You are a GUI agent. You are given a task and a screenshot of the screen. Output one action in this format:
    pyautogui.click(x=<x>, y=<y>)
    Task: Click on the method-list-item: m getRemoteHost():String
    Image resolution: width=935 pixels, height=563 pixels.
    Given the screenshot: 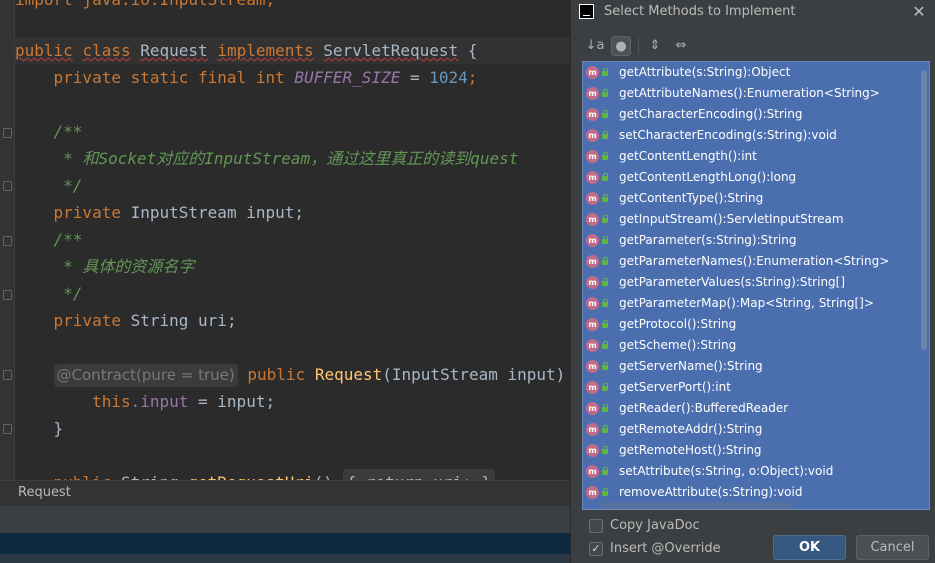 What is the action you would take?
    pyautogui.click(x=756, y=450)
    